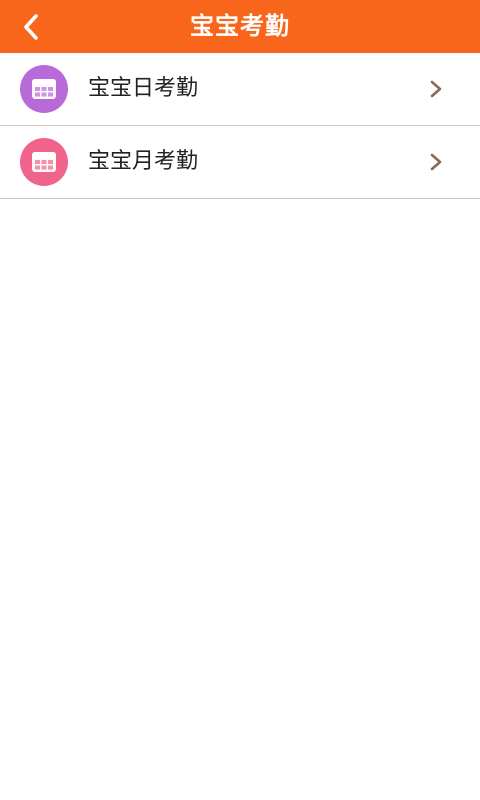  I want to click on menu-item-daily-attendance: 宝宝日考勤, so click(240, 89).